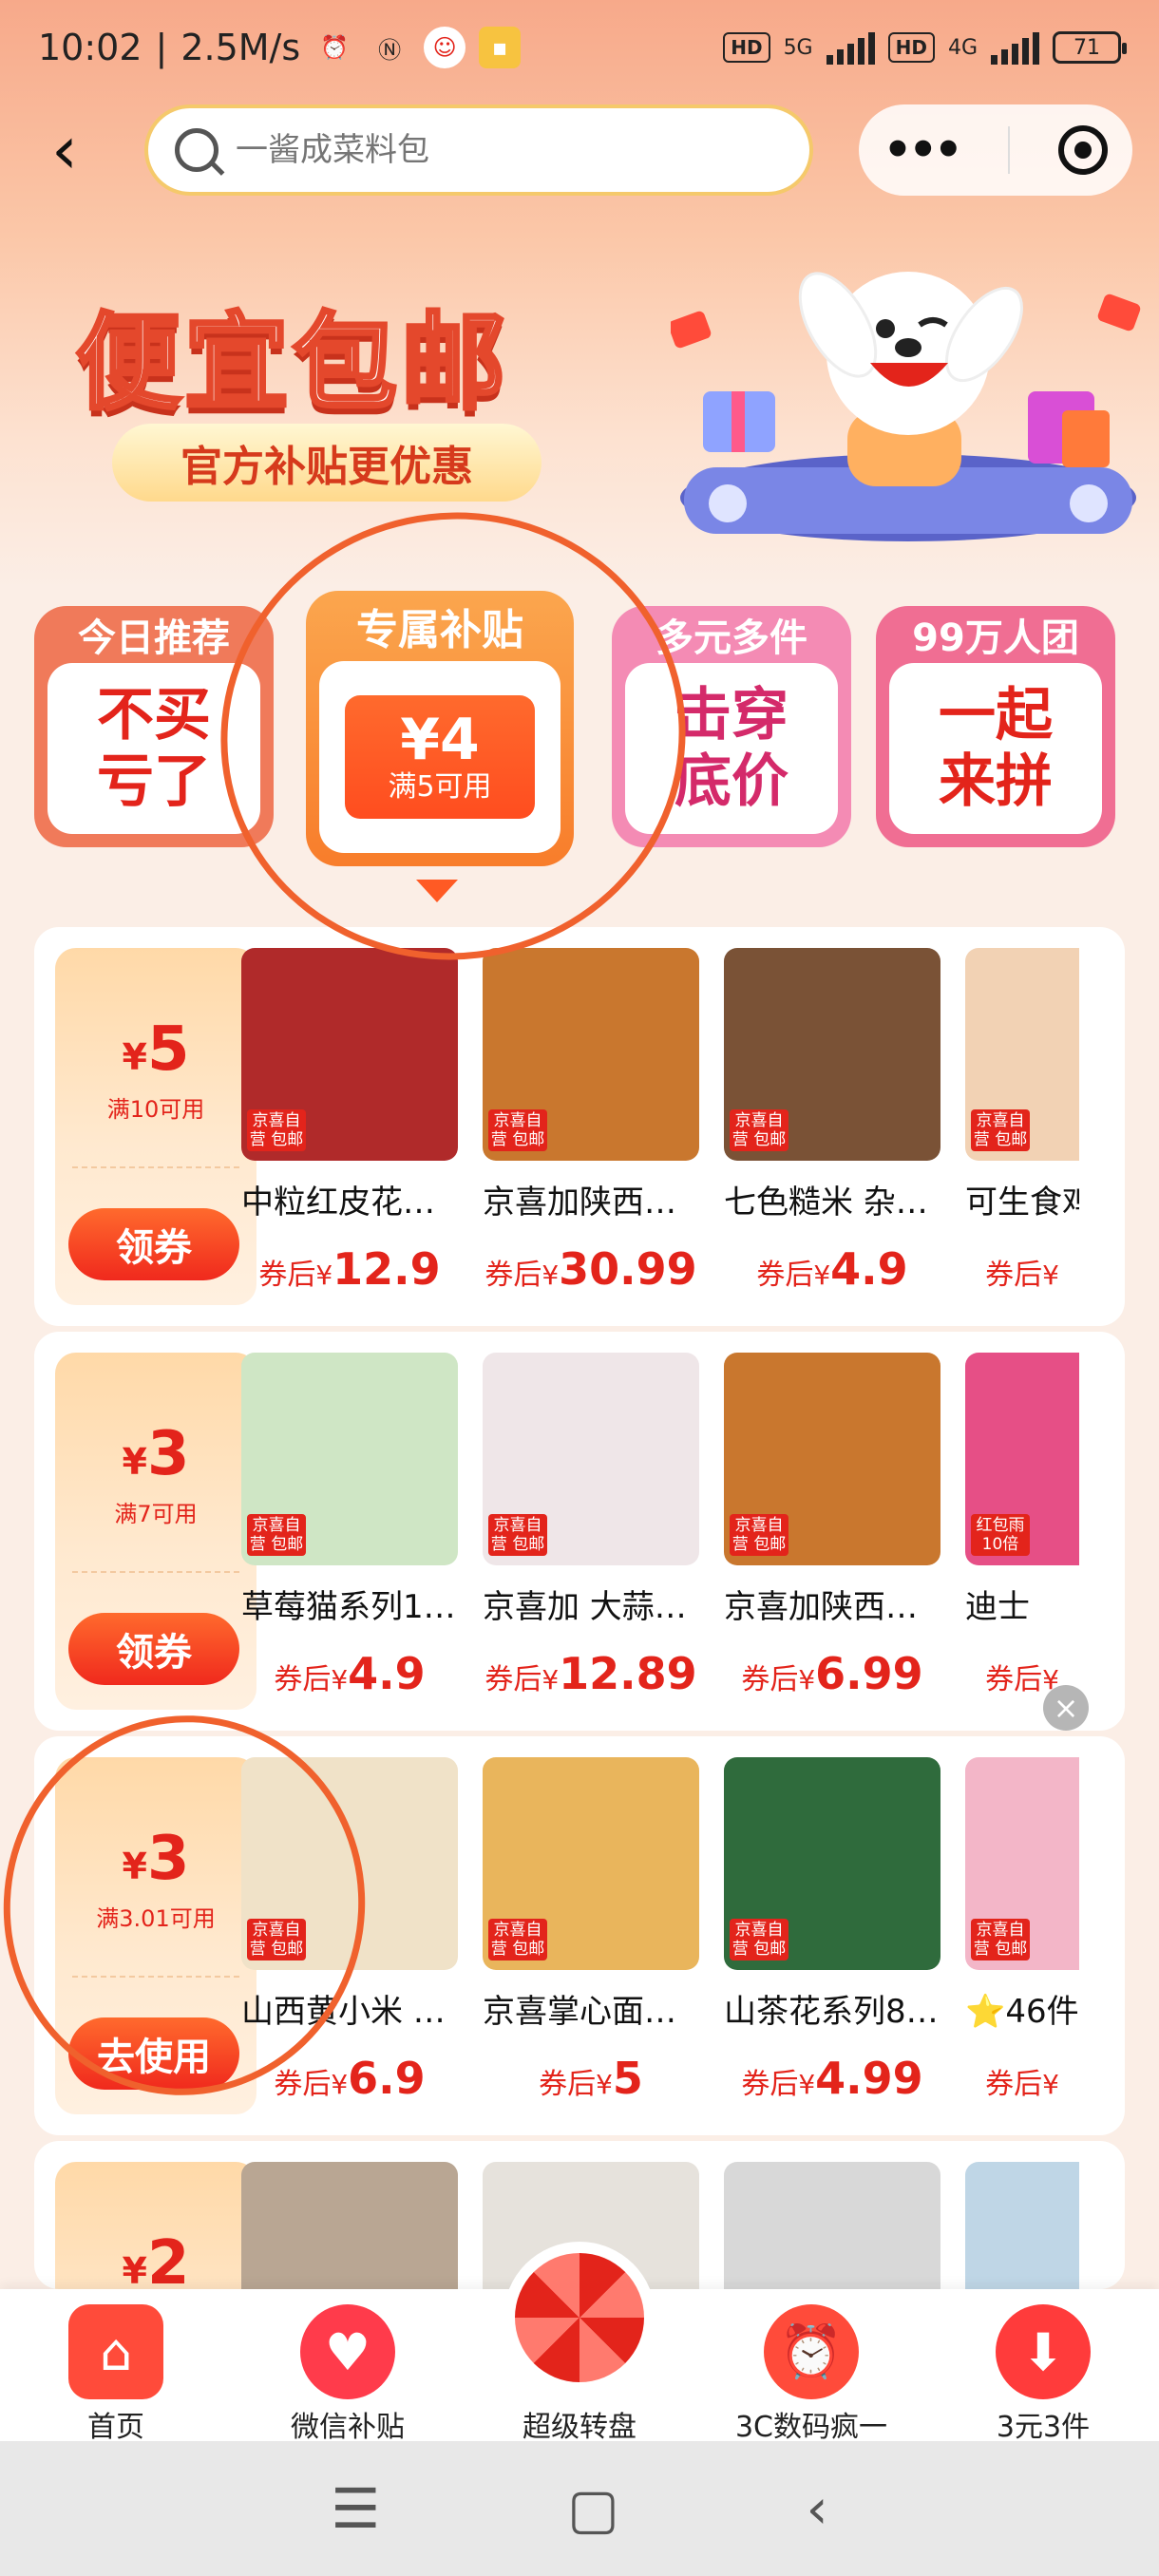 This screenshot has height=2576, width=1159. What do you see at coordinates (1022, 1459) in the screenshot?
I see `product-image: 红包雨 10倍` at bounding box center [1022, 1459].